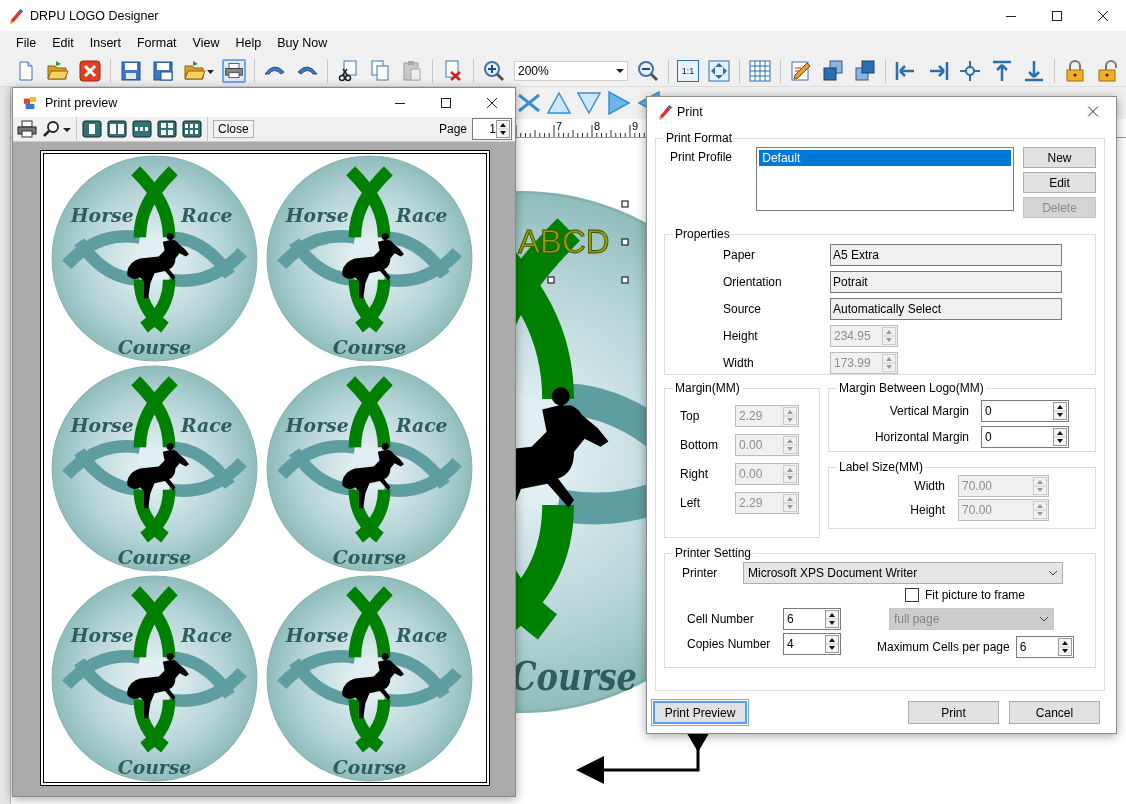  Describe the element at coordinates (700, 712) in the screenshot. I see `dialog-button: Print Preview` at that location.